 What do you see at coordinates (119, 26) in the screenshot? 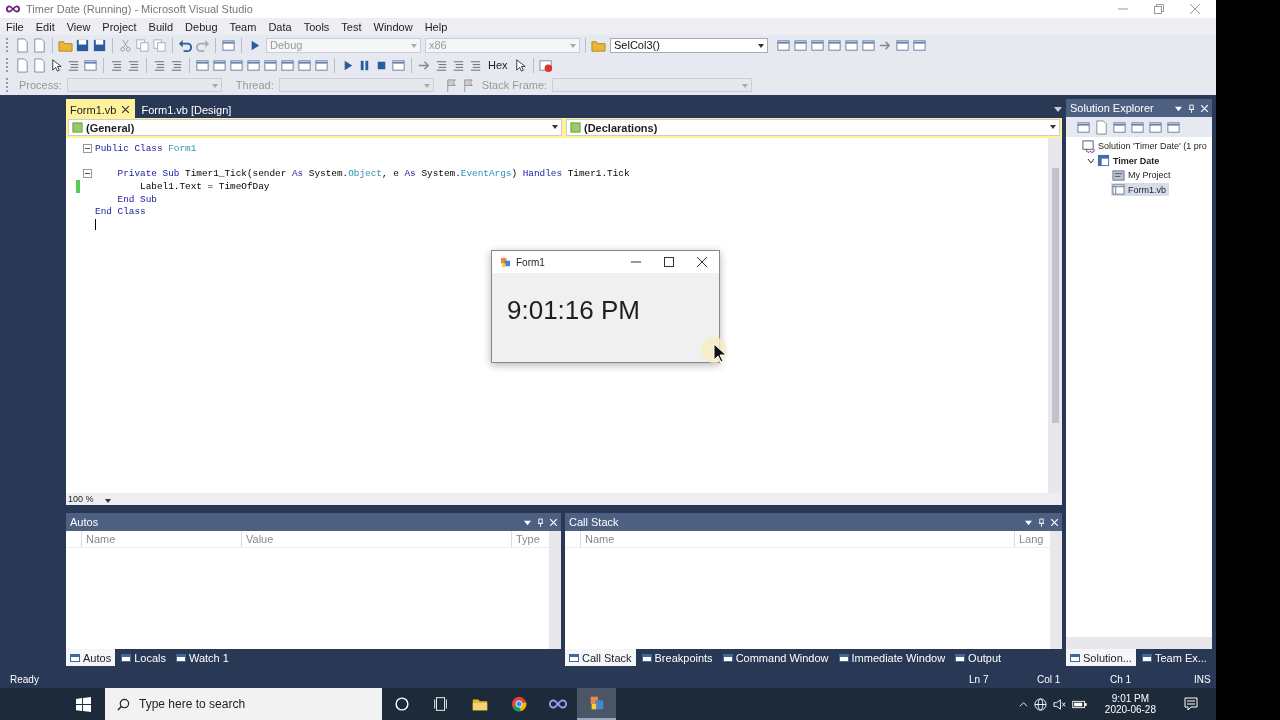
I see `menu-item: Project` at bounding box center [119, 26].